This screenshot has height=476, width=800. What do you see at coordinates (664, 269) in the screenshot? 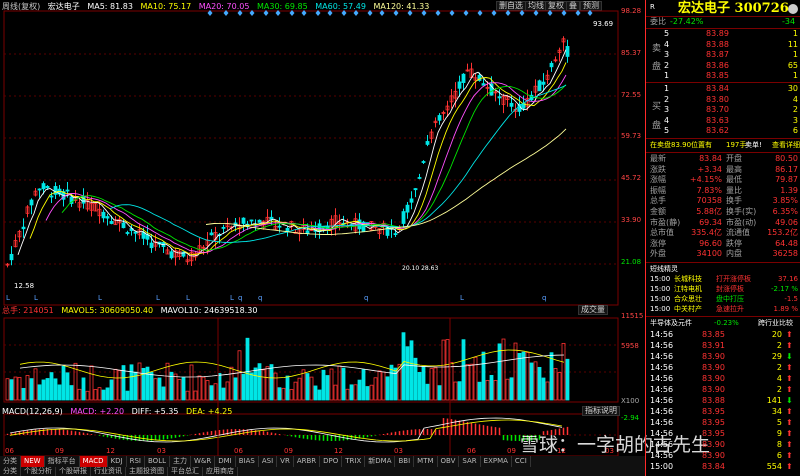
I see `news-title: 短线精灵` at bounding box center [664, 269].